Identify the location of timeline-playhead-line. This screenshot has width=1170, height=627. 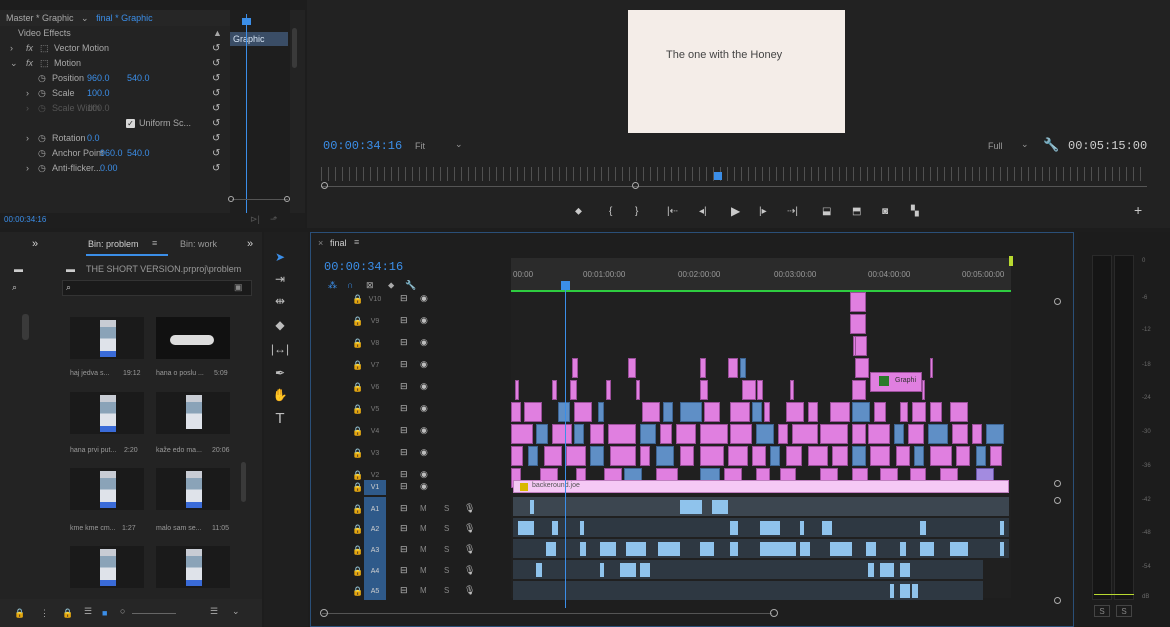
(565, 449).